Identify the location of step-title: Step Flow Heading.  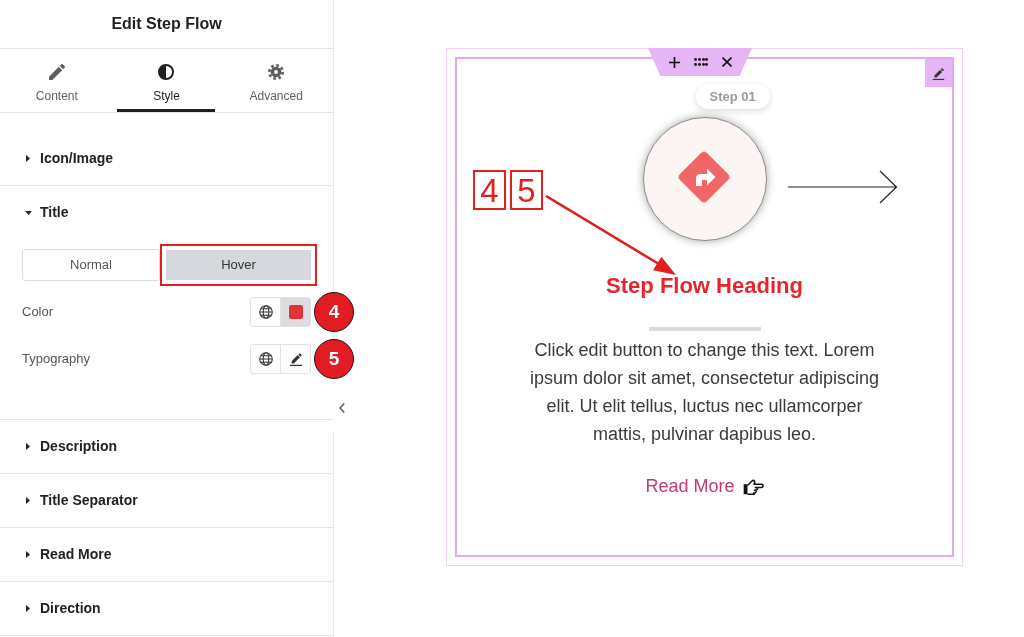
(704, 286).